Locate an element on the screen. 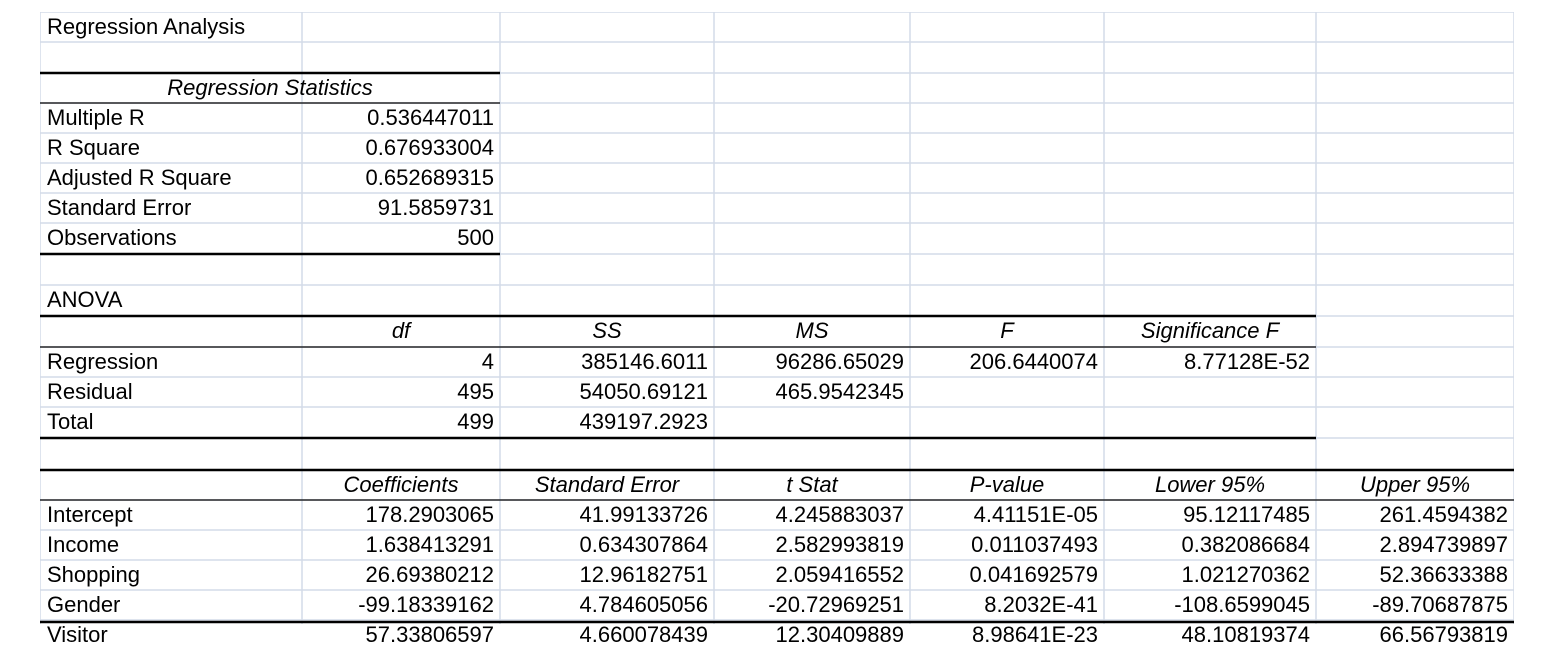  anova-label-residual: Residual is located at coordinates (90, 391).